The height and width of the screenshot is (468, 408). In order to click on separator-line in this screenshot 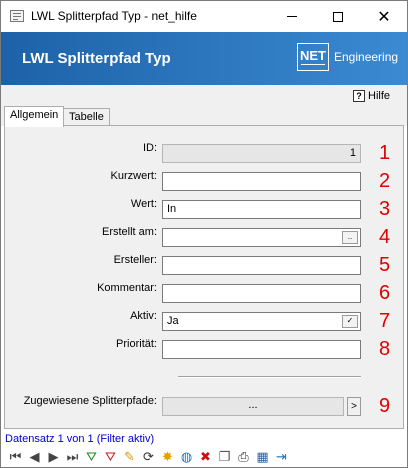, I will do `click(269, 377)`.